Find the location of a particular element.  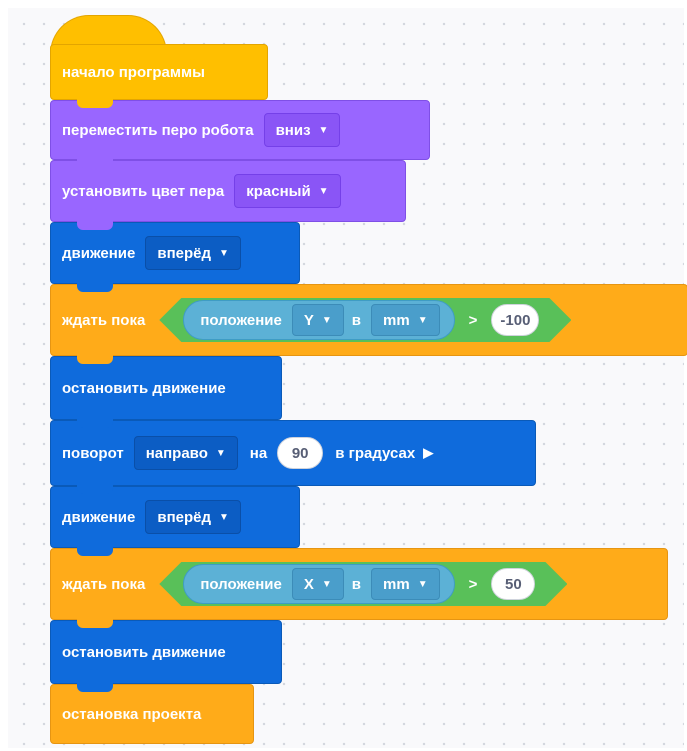

axis-dropdown: X ▼ is located at coordinates (318, 584).